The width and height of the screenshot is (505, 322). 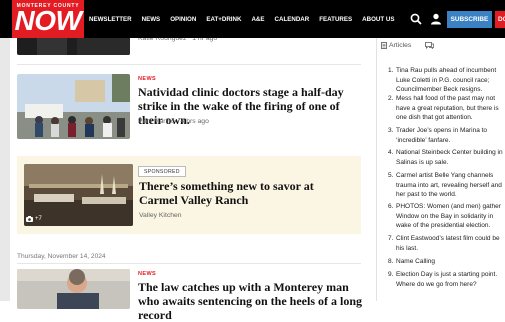 What do you see at coordinates (400, 45) in the screenshot?
I see `tab-articles-label: Articles` at bounding box center [400, 45].